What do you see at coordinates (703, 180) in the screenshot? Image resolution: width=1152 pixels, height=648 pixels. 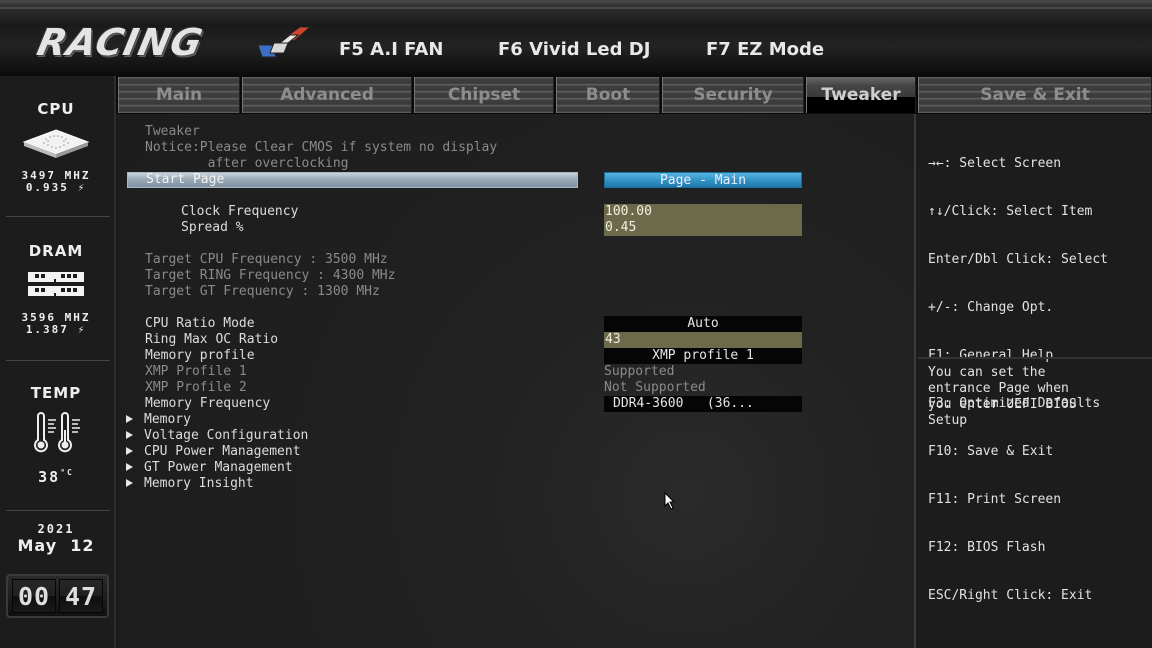 I see `start-page-value: Page - Main` at bounding box center [703, 180].